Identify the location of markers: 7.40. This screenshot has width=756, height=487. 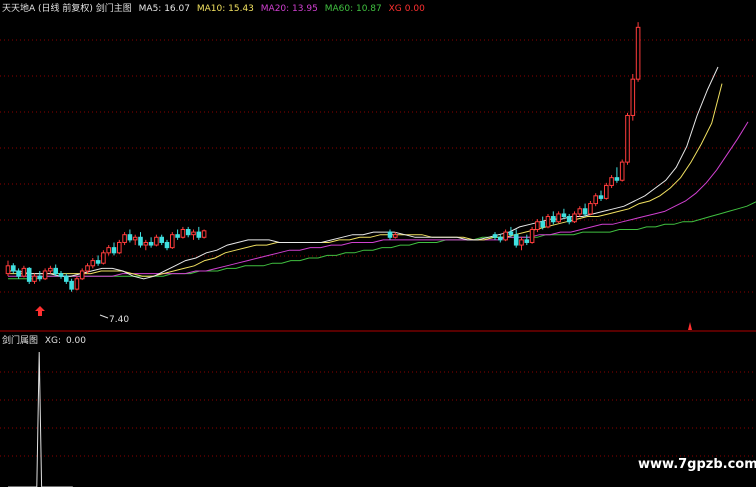
(363, 318).